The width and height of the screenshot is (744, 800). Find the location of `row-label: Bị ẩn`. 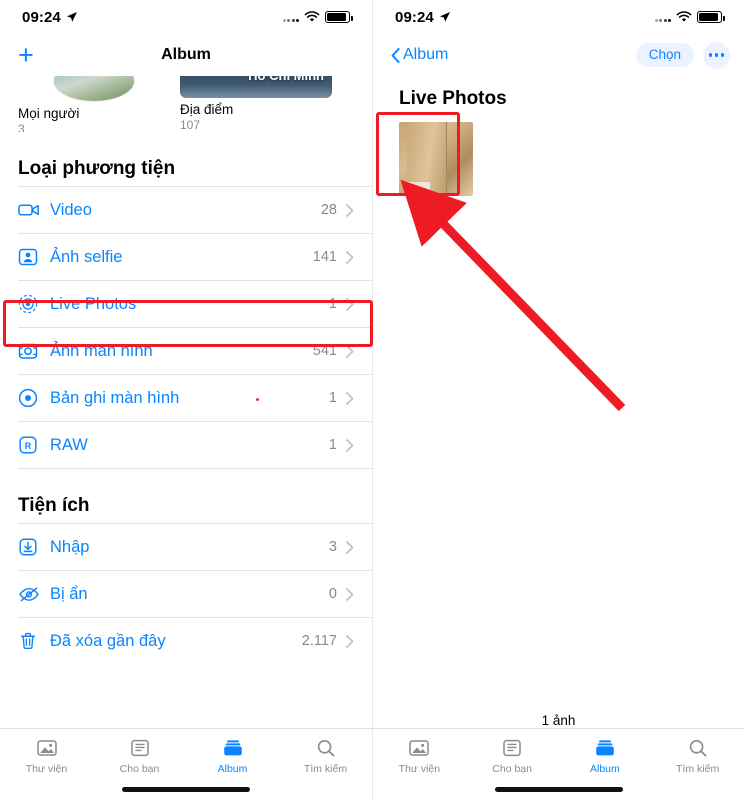

row-label: Bị ẩn is located at coordinates (69, 593).